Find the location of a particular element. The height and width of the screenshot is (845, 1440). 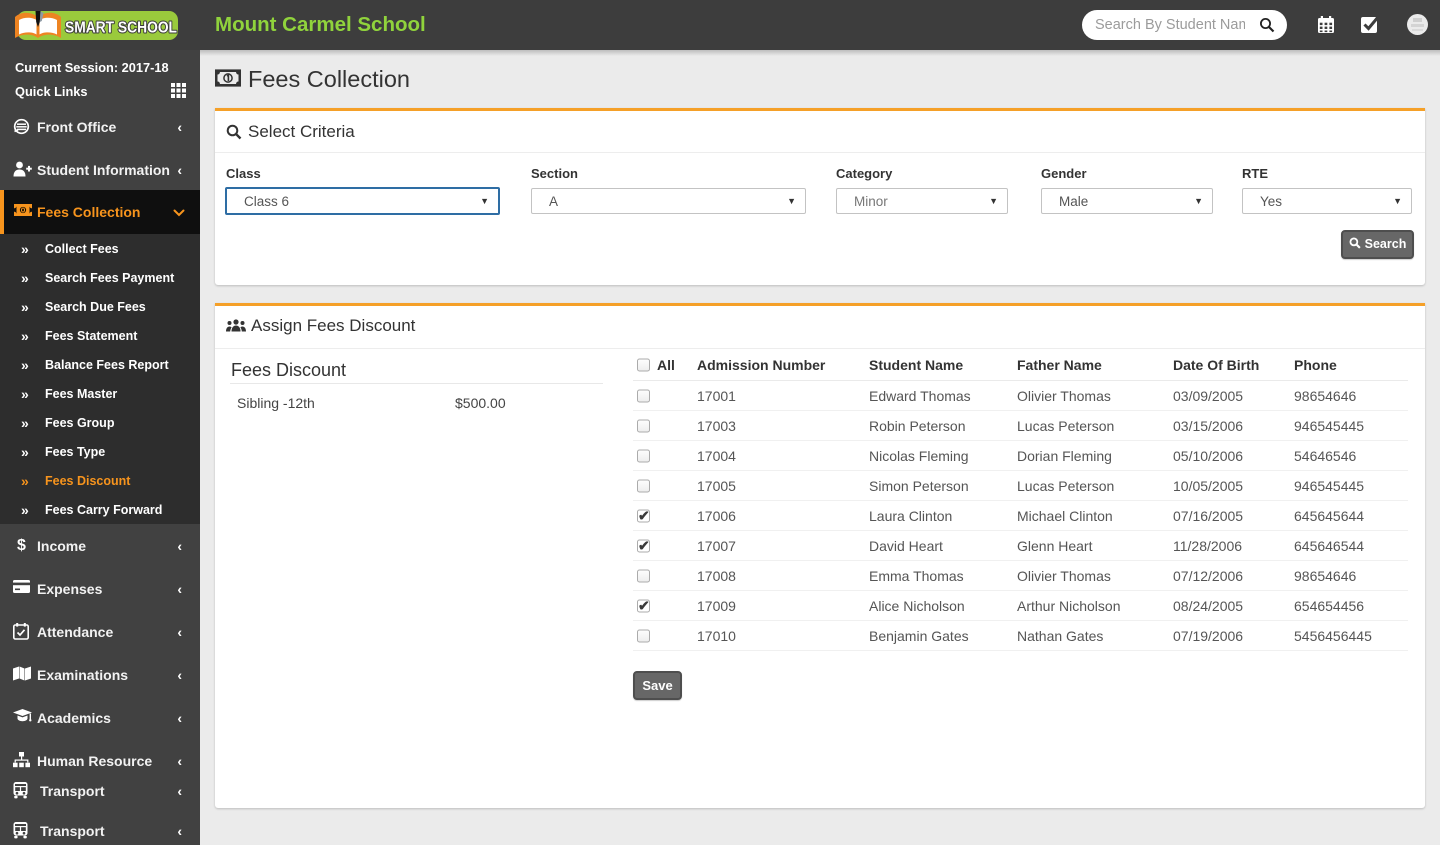

svg-text: SMART SCHOOL is located at coordinates (121, 28).